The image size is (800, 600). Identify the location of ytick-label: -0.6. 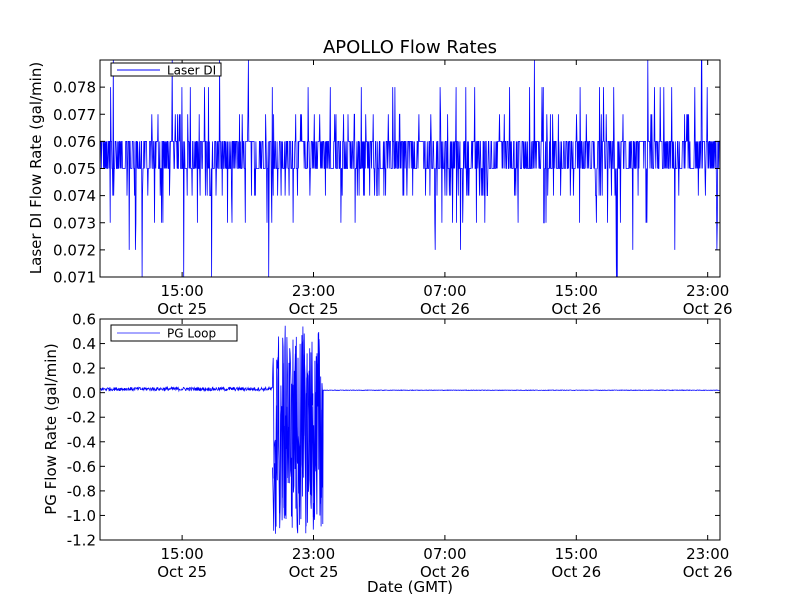
(81, 467).